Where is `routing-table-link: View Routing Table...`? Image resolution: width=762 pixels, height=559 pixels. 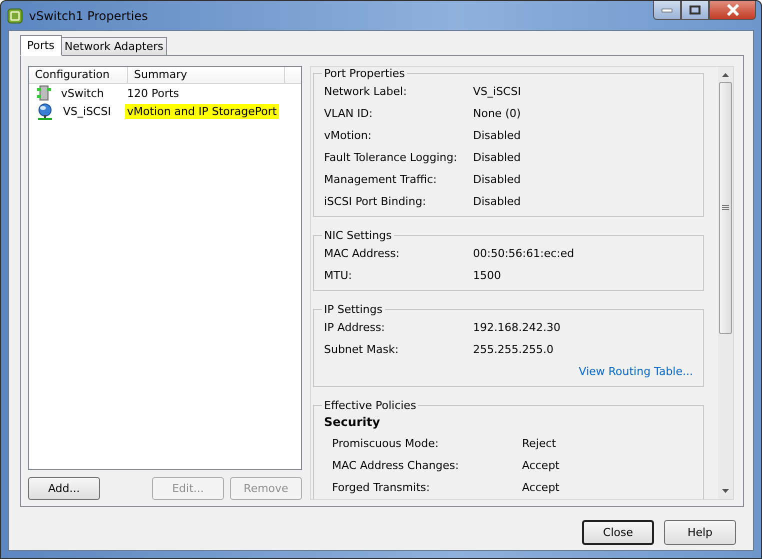 routing-table-link: View Routing Table... is located at coordinates (635, 371).